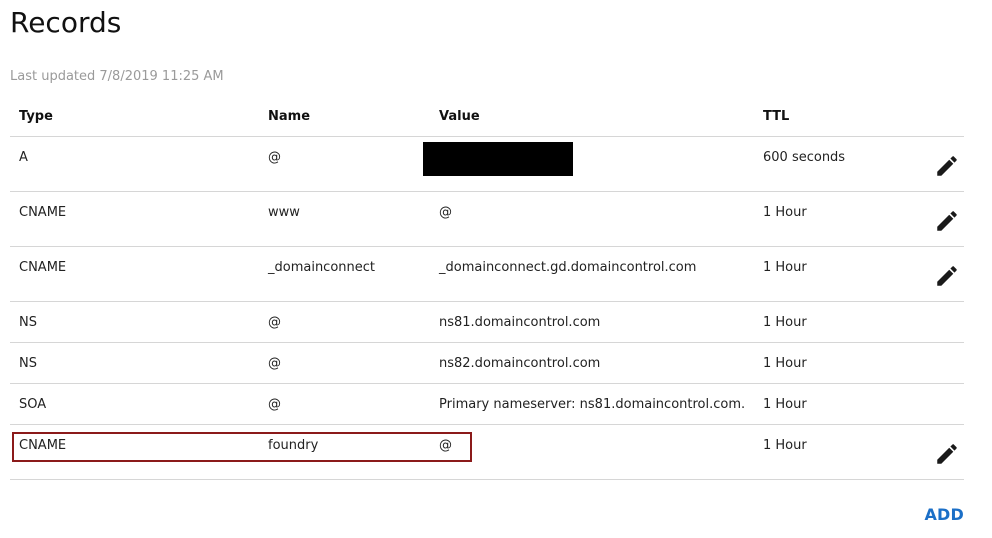 This screenshot has width=992, height=538. Describe the element at coordinates (23, 157) in the screenshot. I see `record-type: A` at that location.